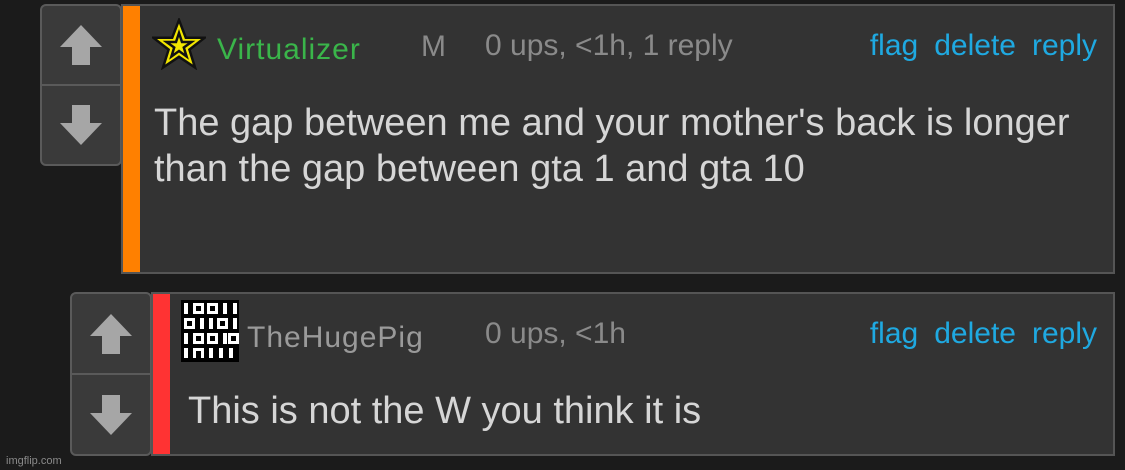 The image size is (1125, 470). Describe the element at coordinates (335, 338) in the screenshot. I see `username: TheHugePig` at that location.